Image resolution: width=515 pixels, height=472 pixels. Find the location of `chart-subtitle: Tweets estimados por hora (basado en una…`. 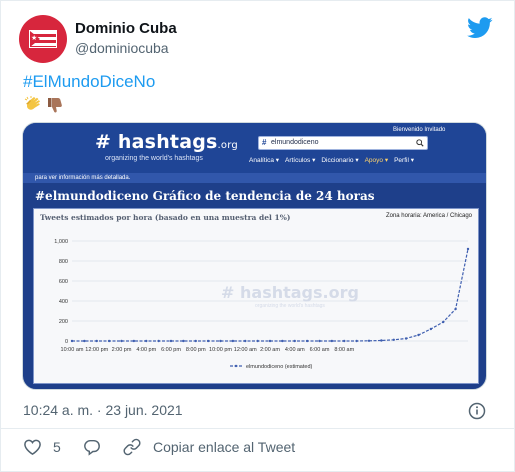

chart-subtitle: Tweets estimados por hora (basado en una… is located at coordinates (165, 217).